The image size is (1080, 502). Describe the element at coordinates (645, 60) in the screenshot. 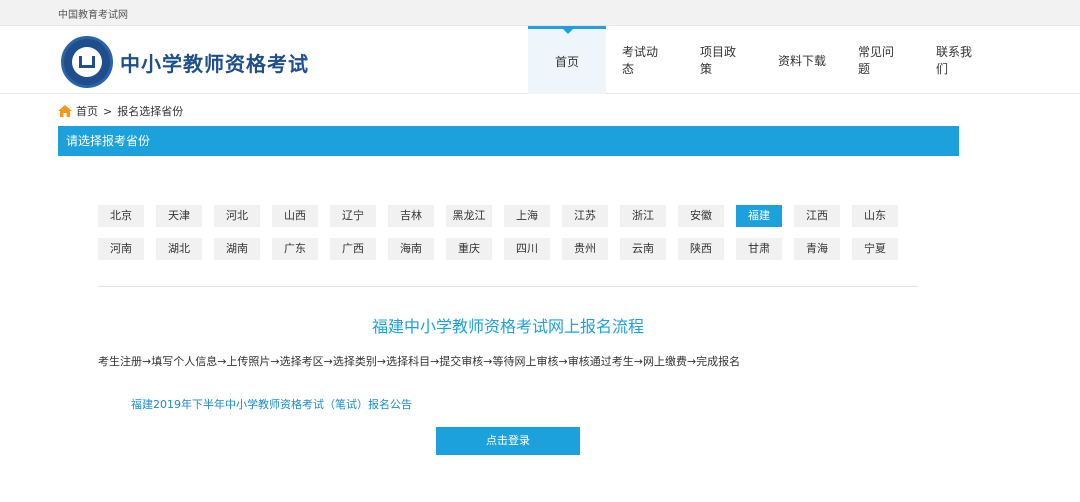

I see `nav-item-exam-news: 考试动态` at that location.